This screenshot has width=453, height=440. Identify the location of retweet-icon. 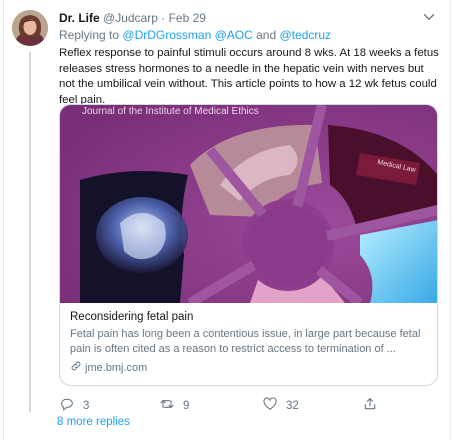
(167, 405).